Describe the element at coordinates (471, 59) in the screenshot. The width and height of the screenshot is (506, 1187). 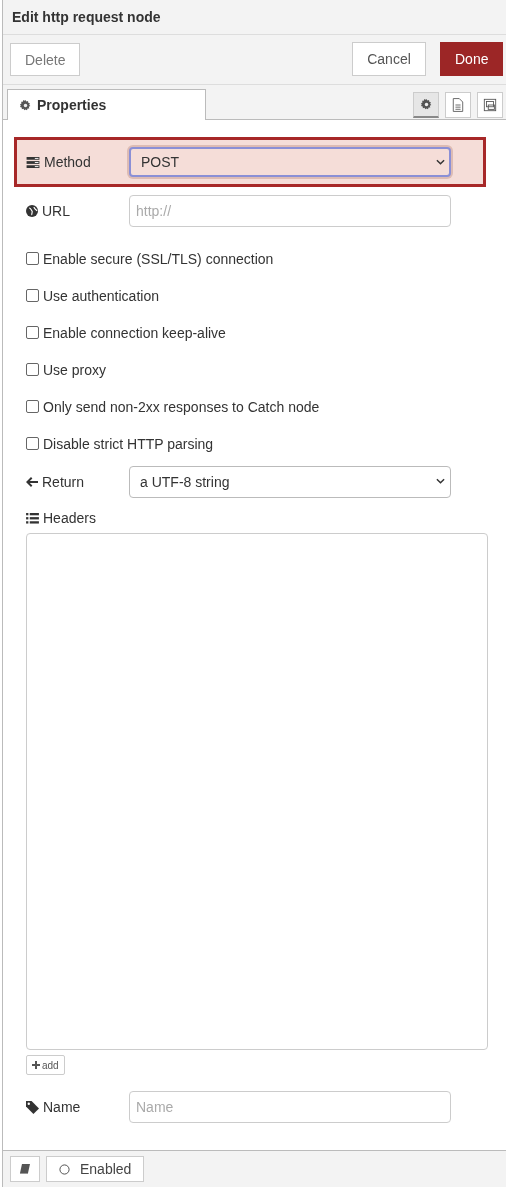
I see `done-button: Done` at that location.